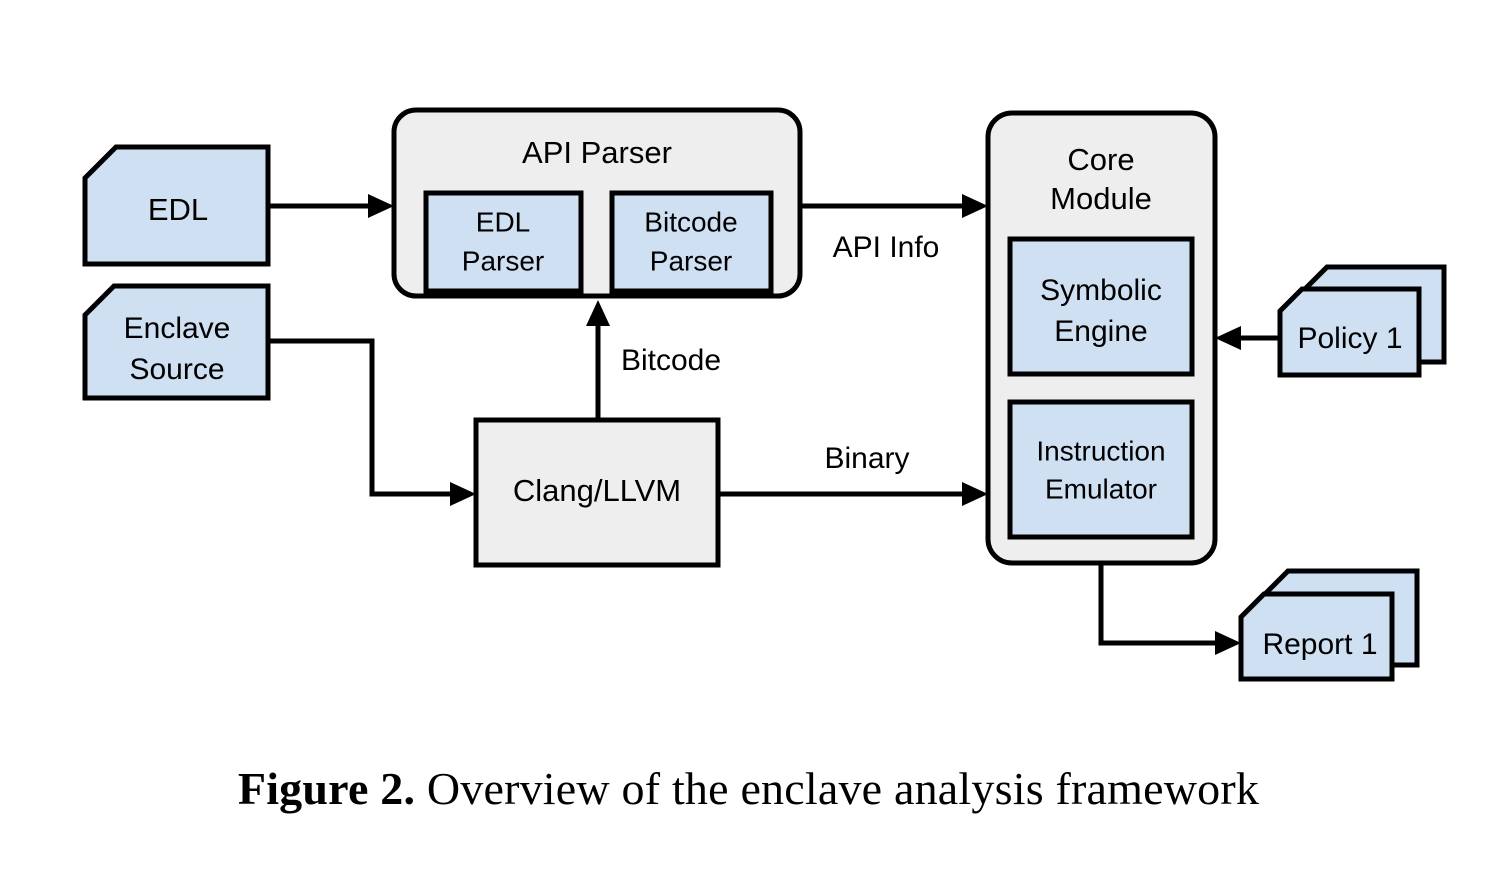  What do you see at coordinates (1101, 290) in the screenshot?
I see `node-symbolic-engine-label-line1: Symbolic` at bounding box center [1101, 290].